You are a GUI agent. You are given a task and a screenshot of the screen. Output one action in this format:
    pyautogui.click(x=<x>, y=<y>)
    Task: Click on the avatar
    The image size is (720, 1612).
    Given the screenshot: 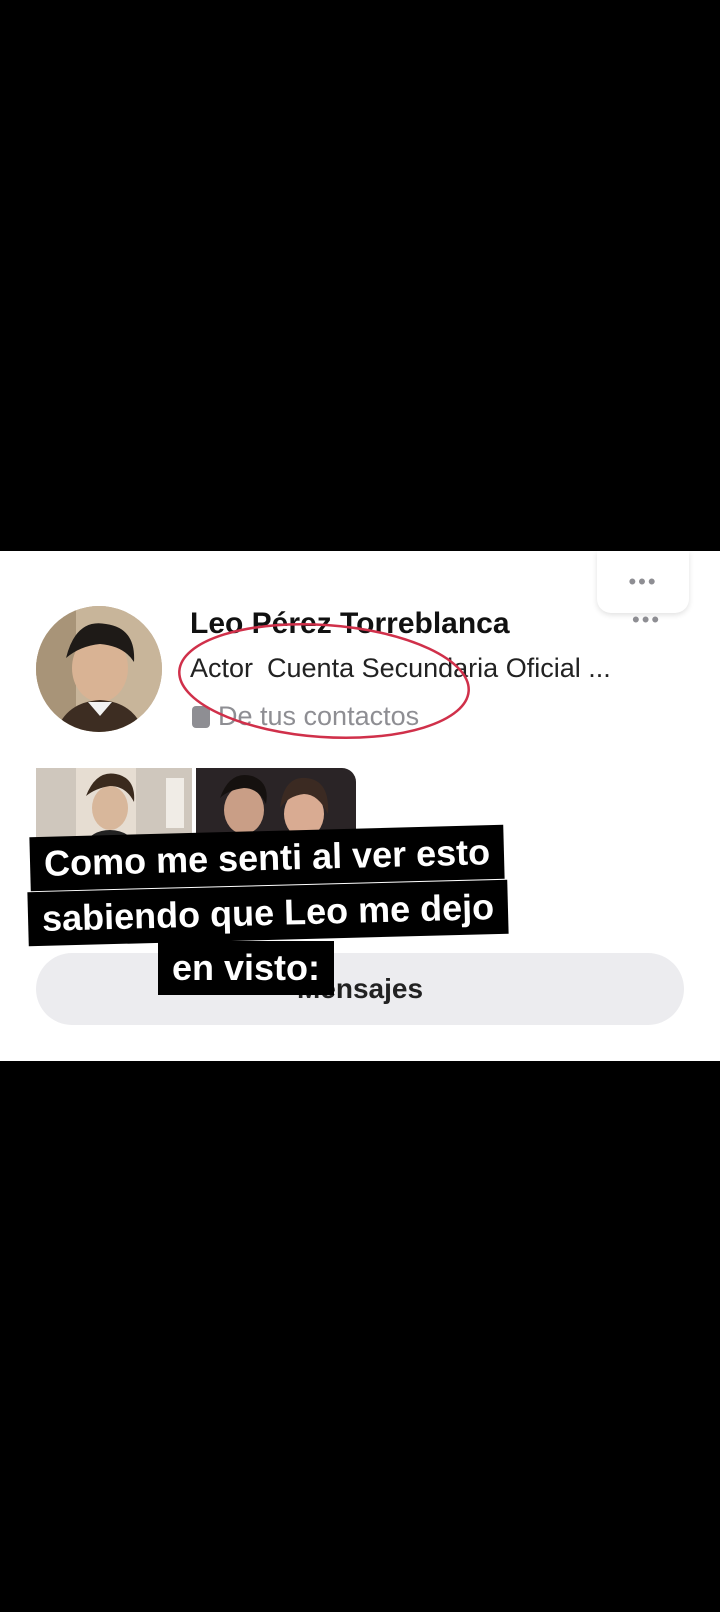 What is the action you would take?
    pyautogui.click(x=99, y=669)
    